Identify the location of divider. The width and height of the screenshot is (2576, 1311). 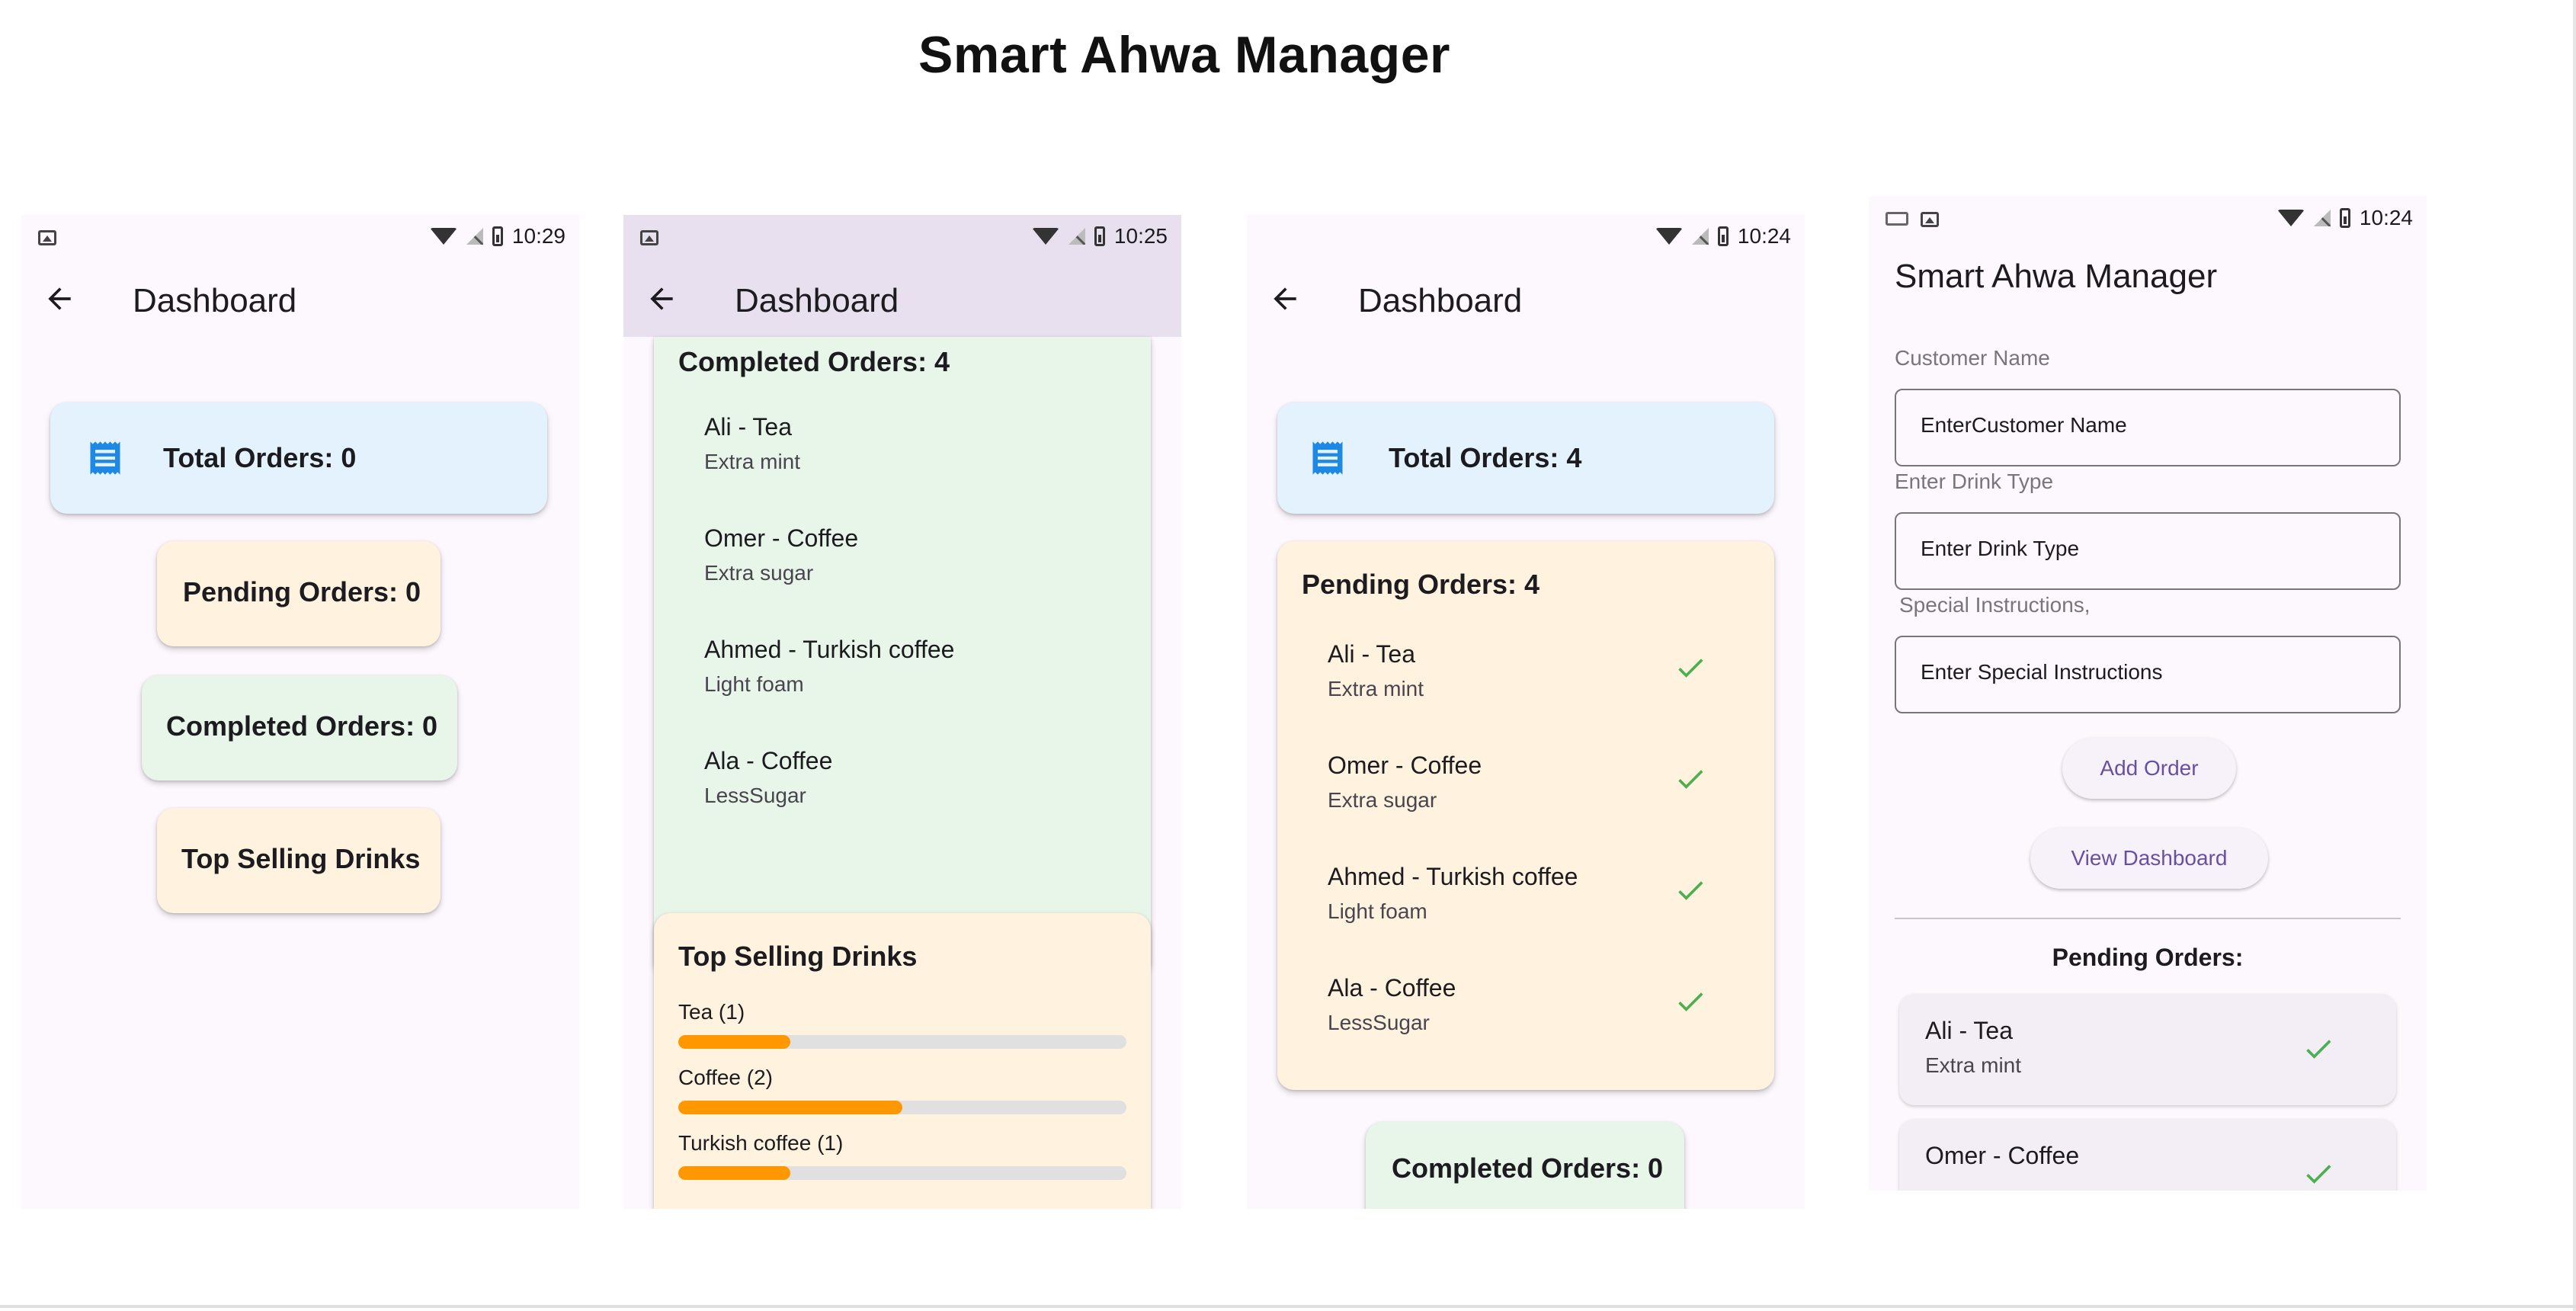
(2148, 918).